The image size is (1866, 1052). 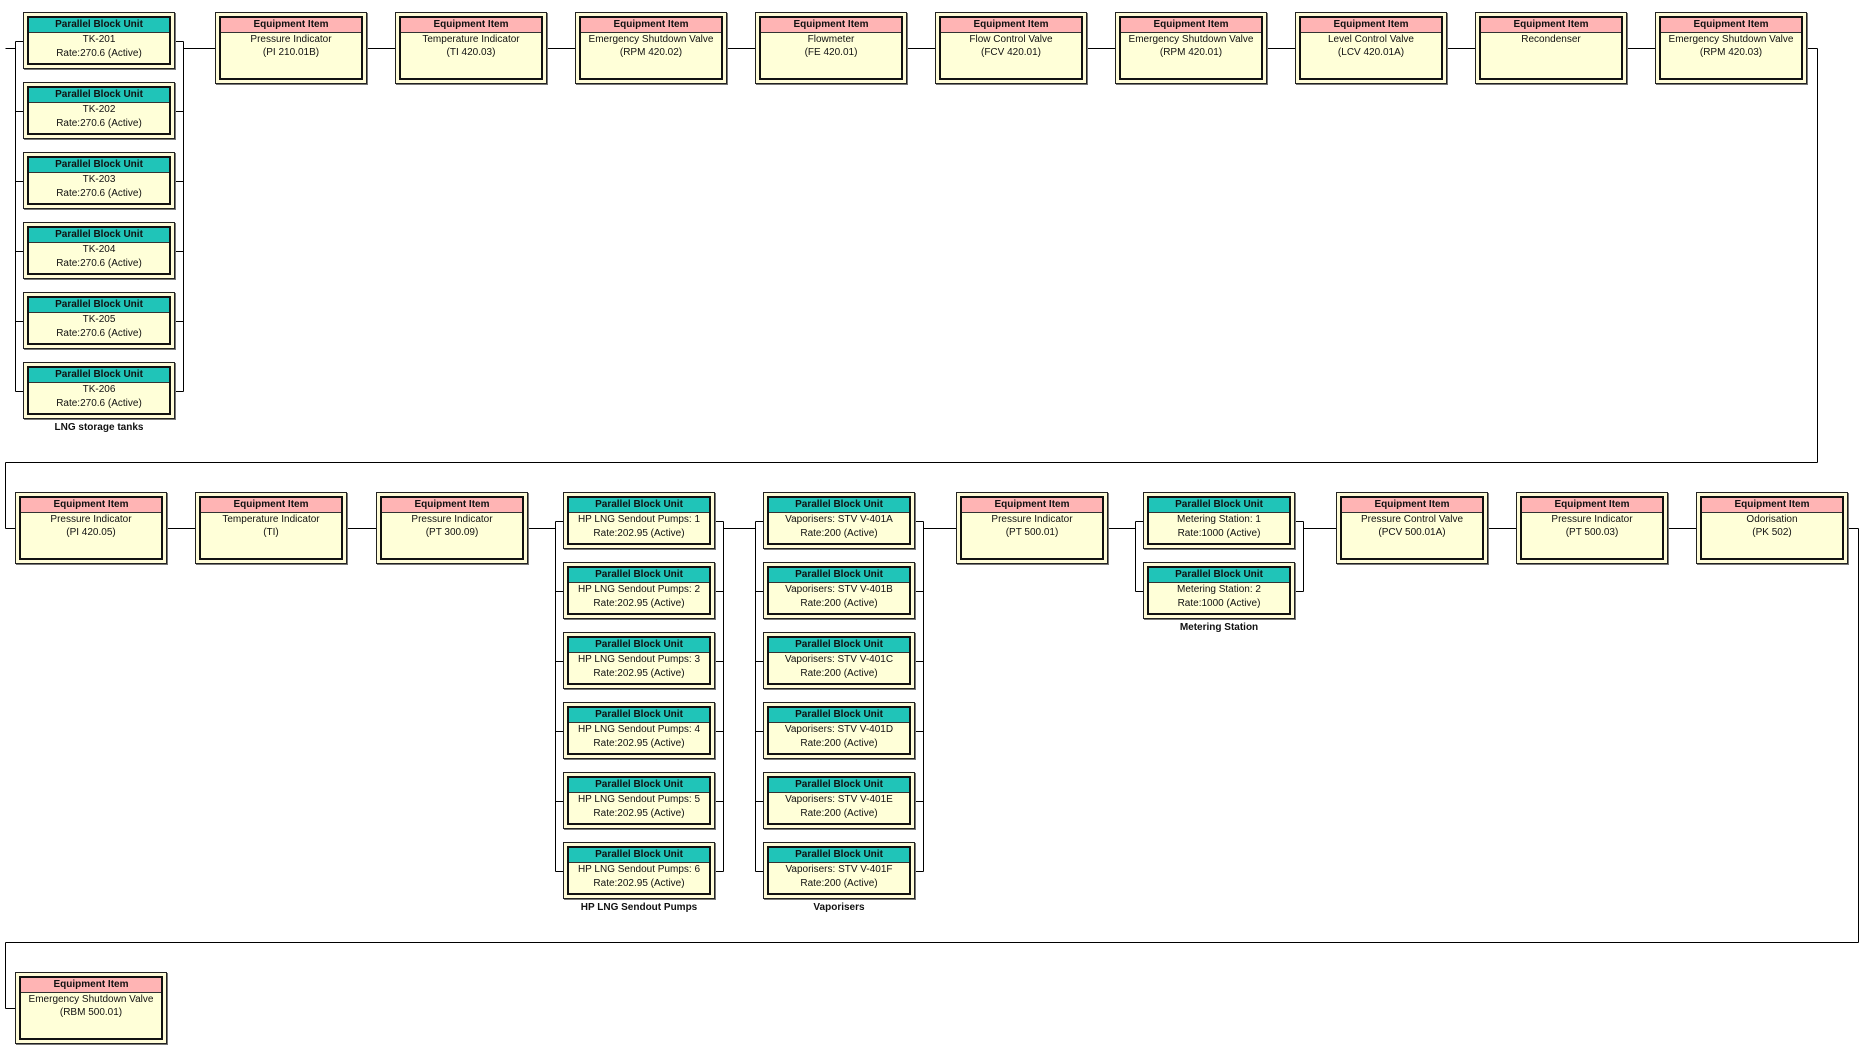 I want to click on equipment-item-block: Equipment Item Temperature Indicator (TI), so click(x=271, y=528).